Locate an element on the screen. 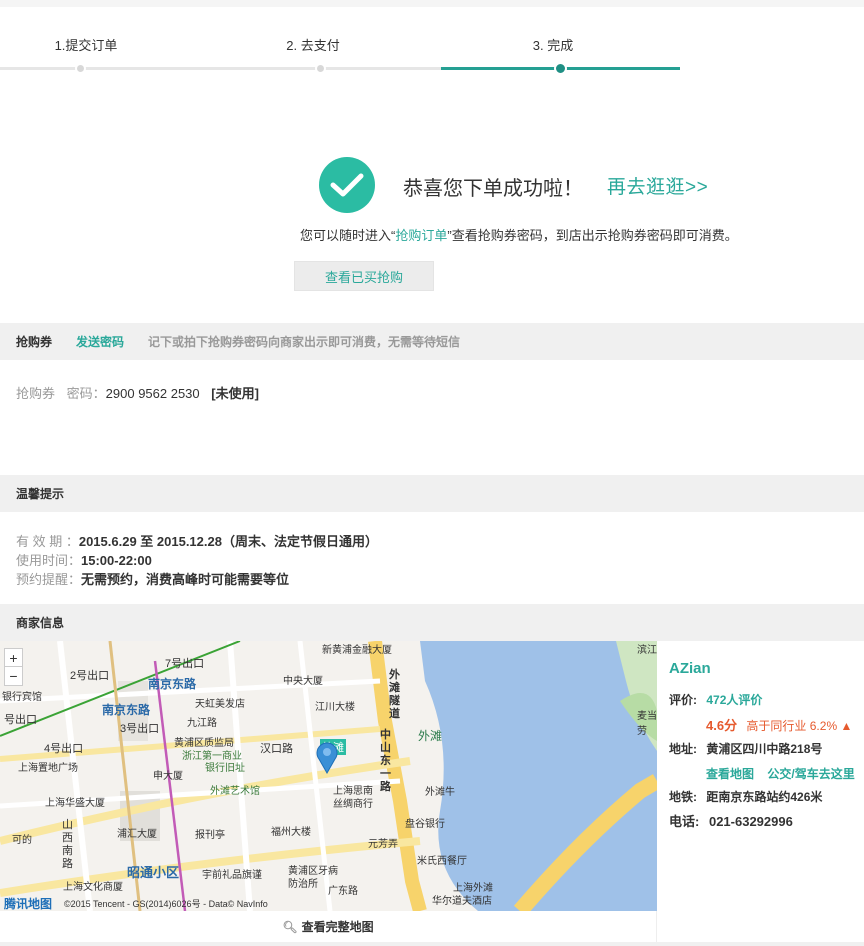 Image resolution: width=864 pixels, height=946 pixels. tip-key: 有 效 期 ： is located at coordinates (47, 541).